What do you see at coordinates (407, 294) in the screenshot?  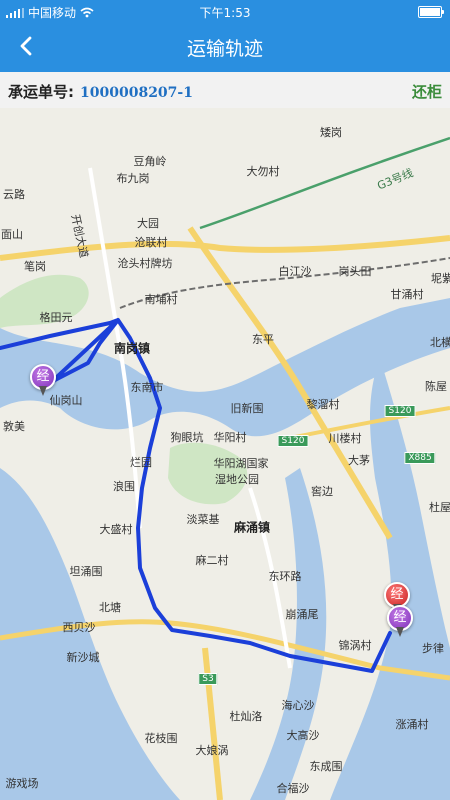 I see `map-place-label: 甘涌村` at bounding box center [407, 294].